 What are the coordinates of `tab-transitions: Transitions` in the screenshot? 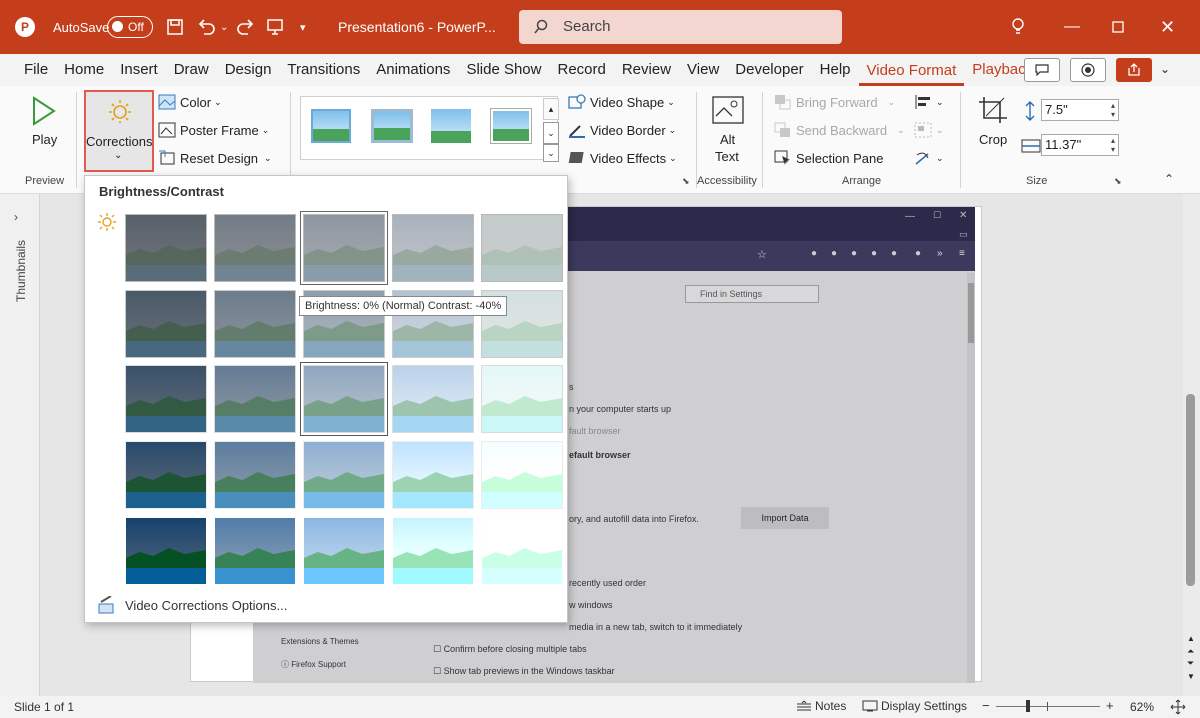 It's located at (323, 70).